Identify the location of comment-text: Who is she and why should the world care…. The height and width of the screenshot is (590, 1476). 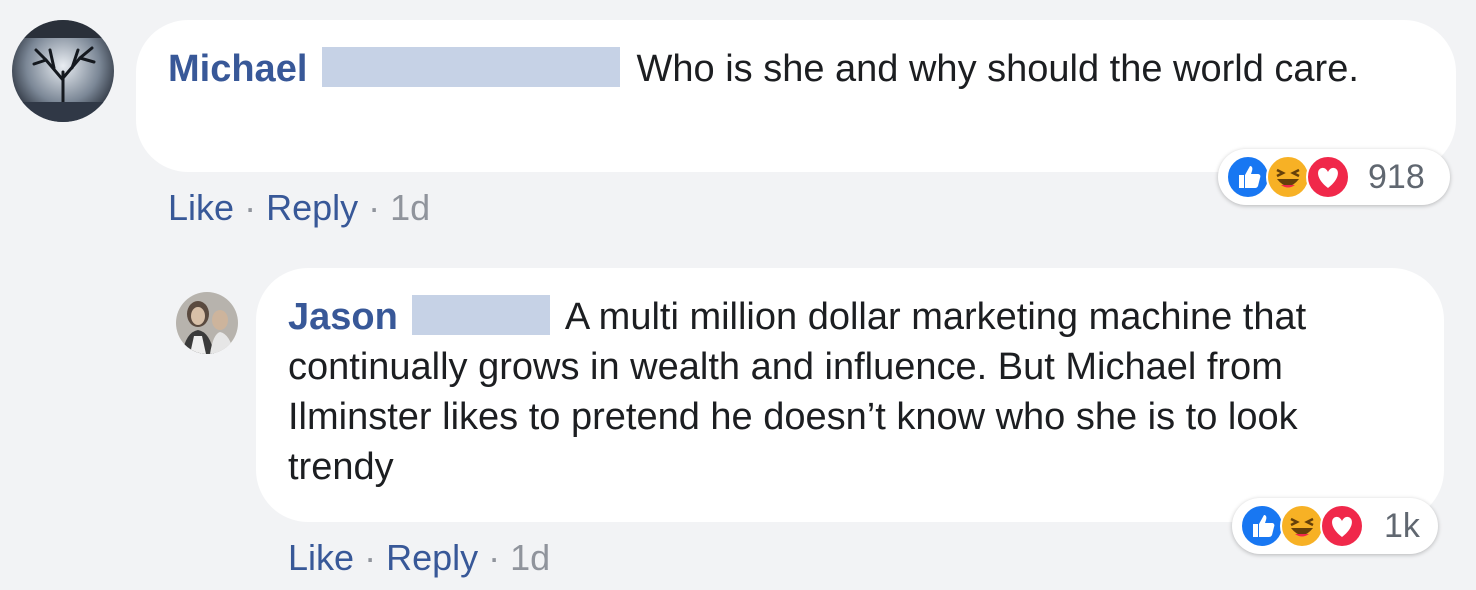
(997, 69).